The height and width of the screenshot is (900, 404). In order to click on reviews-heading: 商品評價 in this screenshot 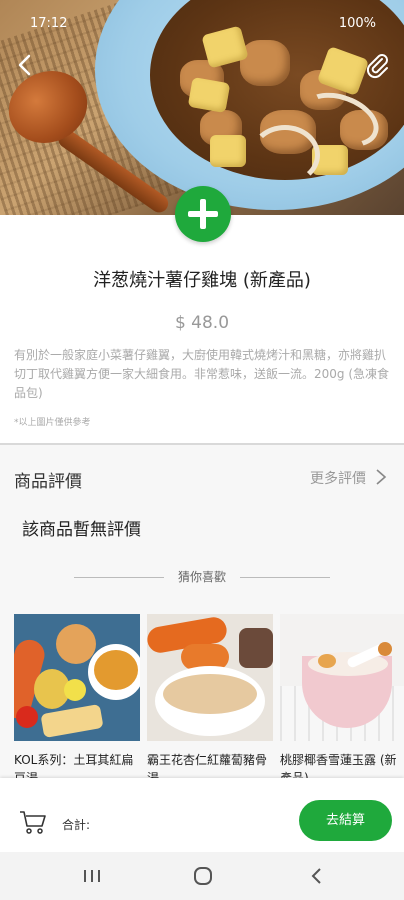, I will do `click(48, 482)`.